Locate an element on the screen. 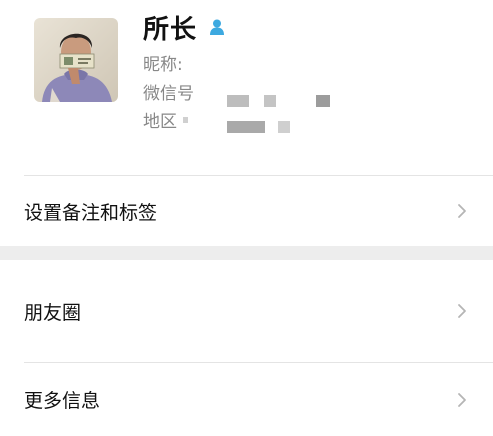 The image size is (493, 436). section-separator is located at coordinates (246, 253).